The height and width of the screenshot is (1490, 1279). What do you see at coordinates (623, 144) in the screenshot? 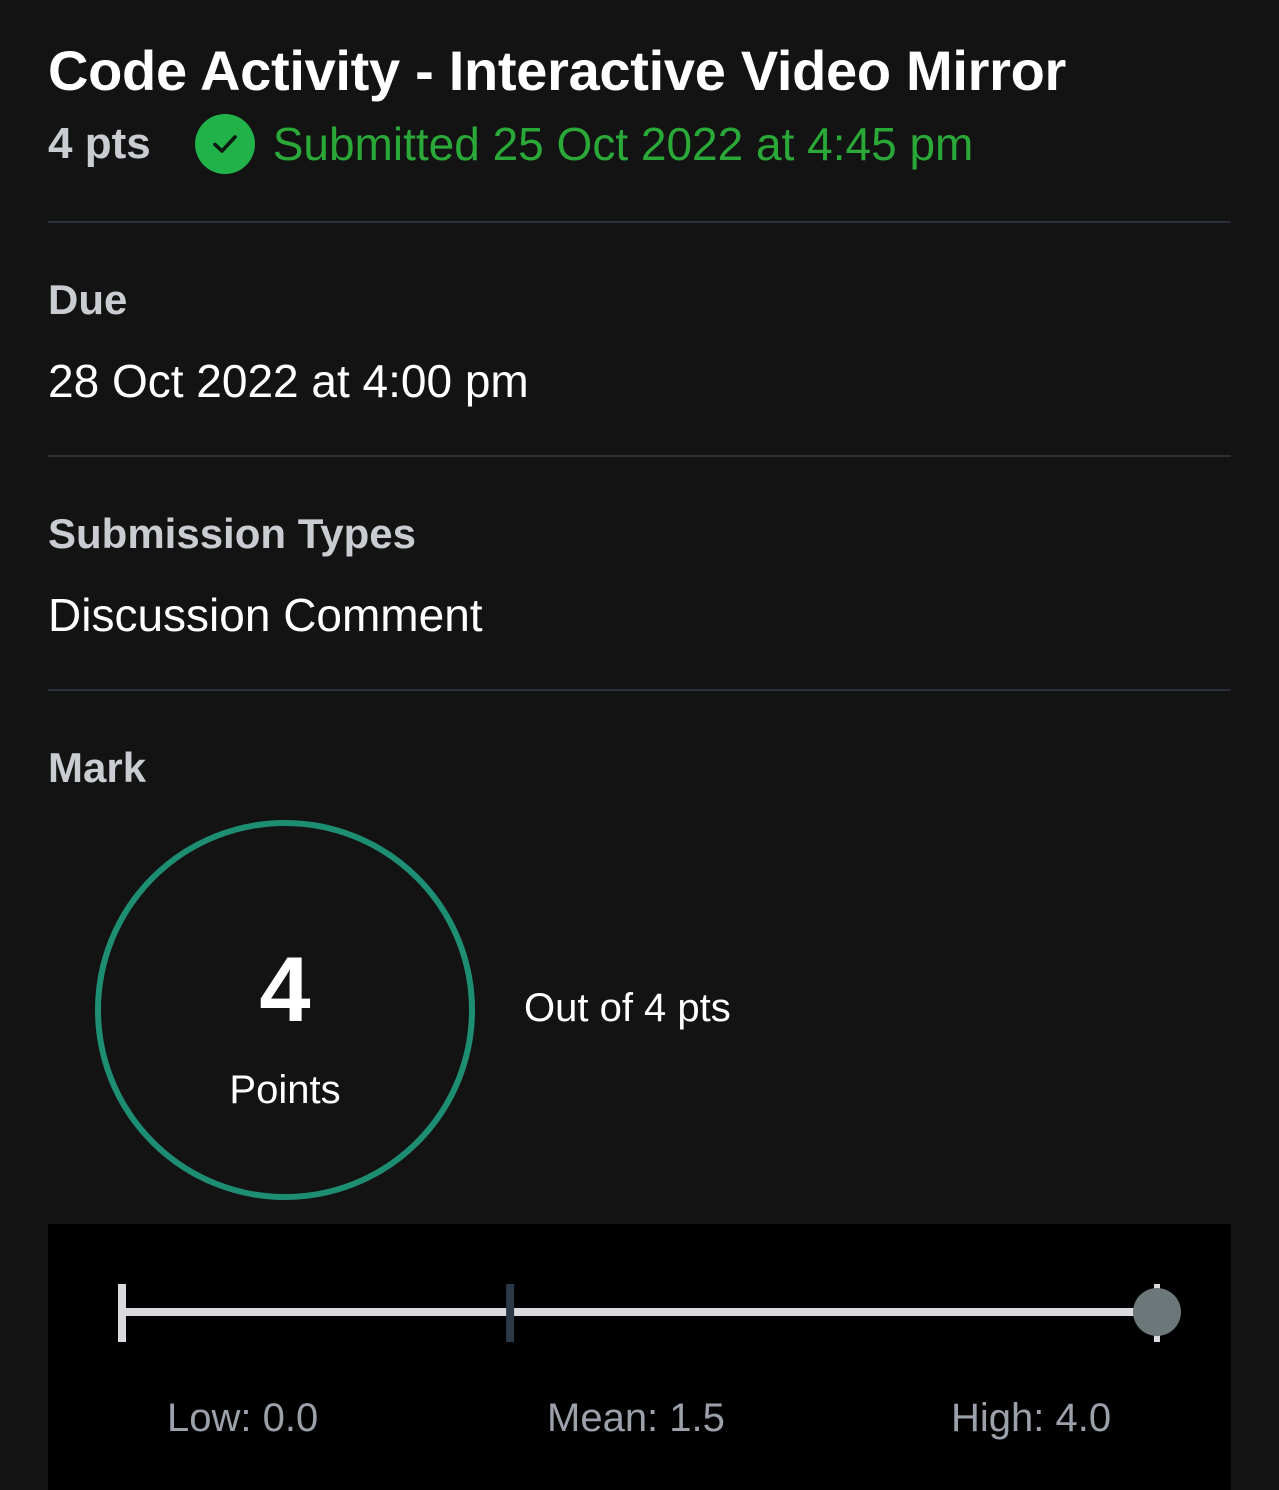
I see `submission-status: Submitted 25 Oct 2022 at 4:45 pm` at bounding box center [623, 144].